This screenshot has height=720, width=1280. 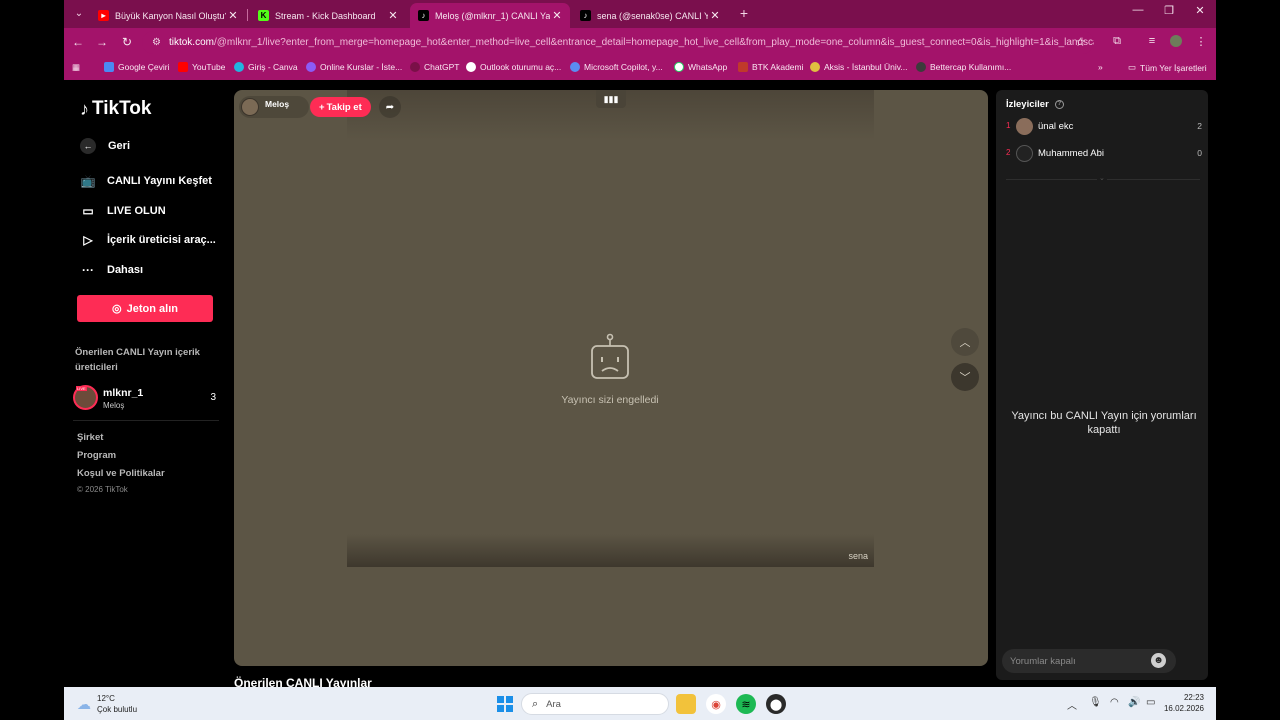 I want to click on site-info-icon: ⚙, so click(x=156, y=42).